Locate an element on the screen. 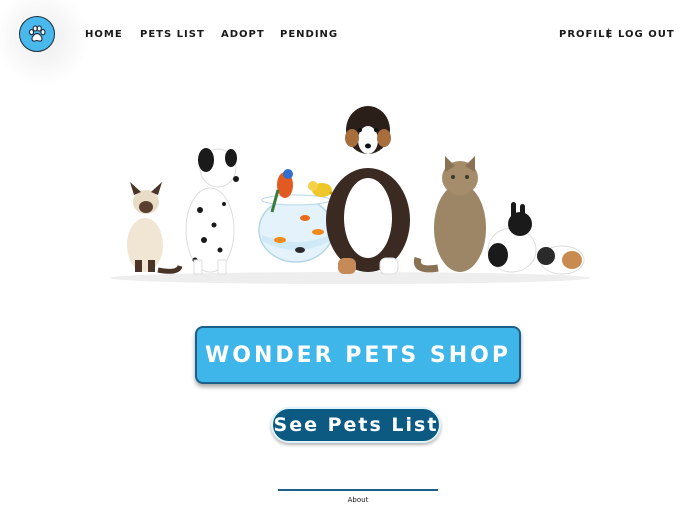  nav-logout: LOG OUT is located at coordinates (646, 34).